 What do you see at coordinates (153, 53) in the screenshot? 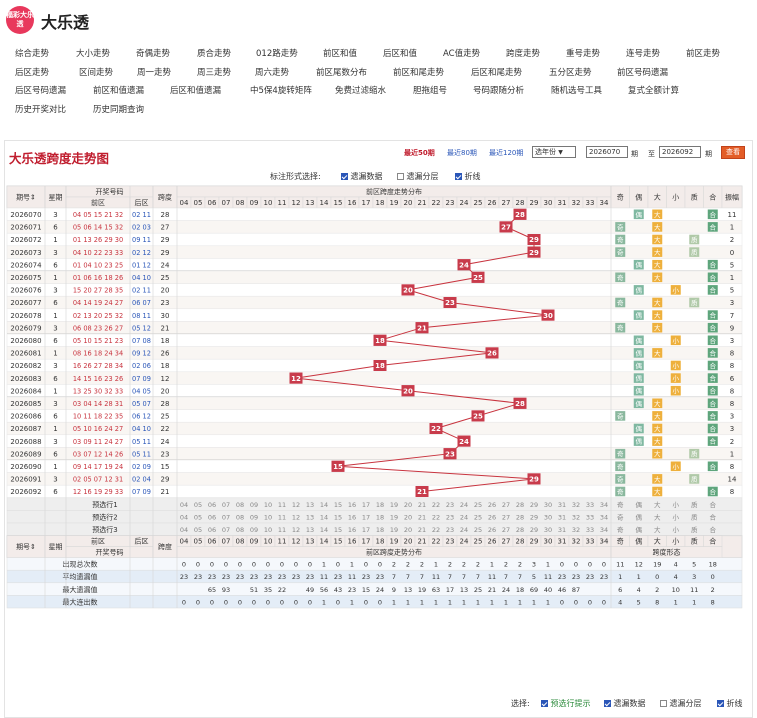
I see `nav-link-0-2: 奇偶走势` at bounding box center [153, 53].